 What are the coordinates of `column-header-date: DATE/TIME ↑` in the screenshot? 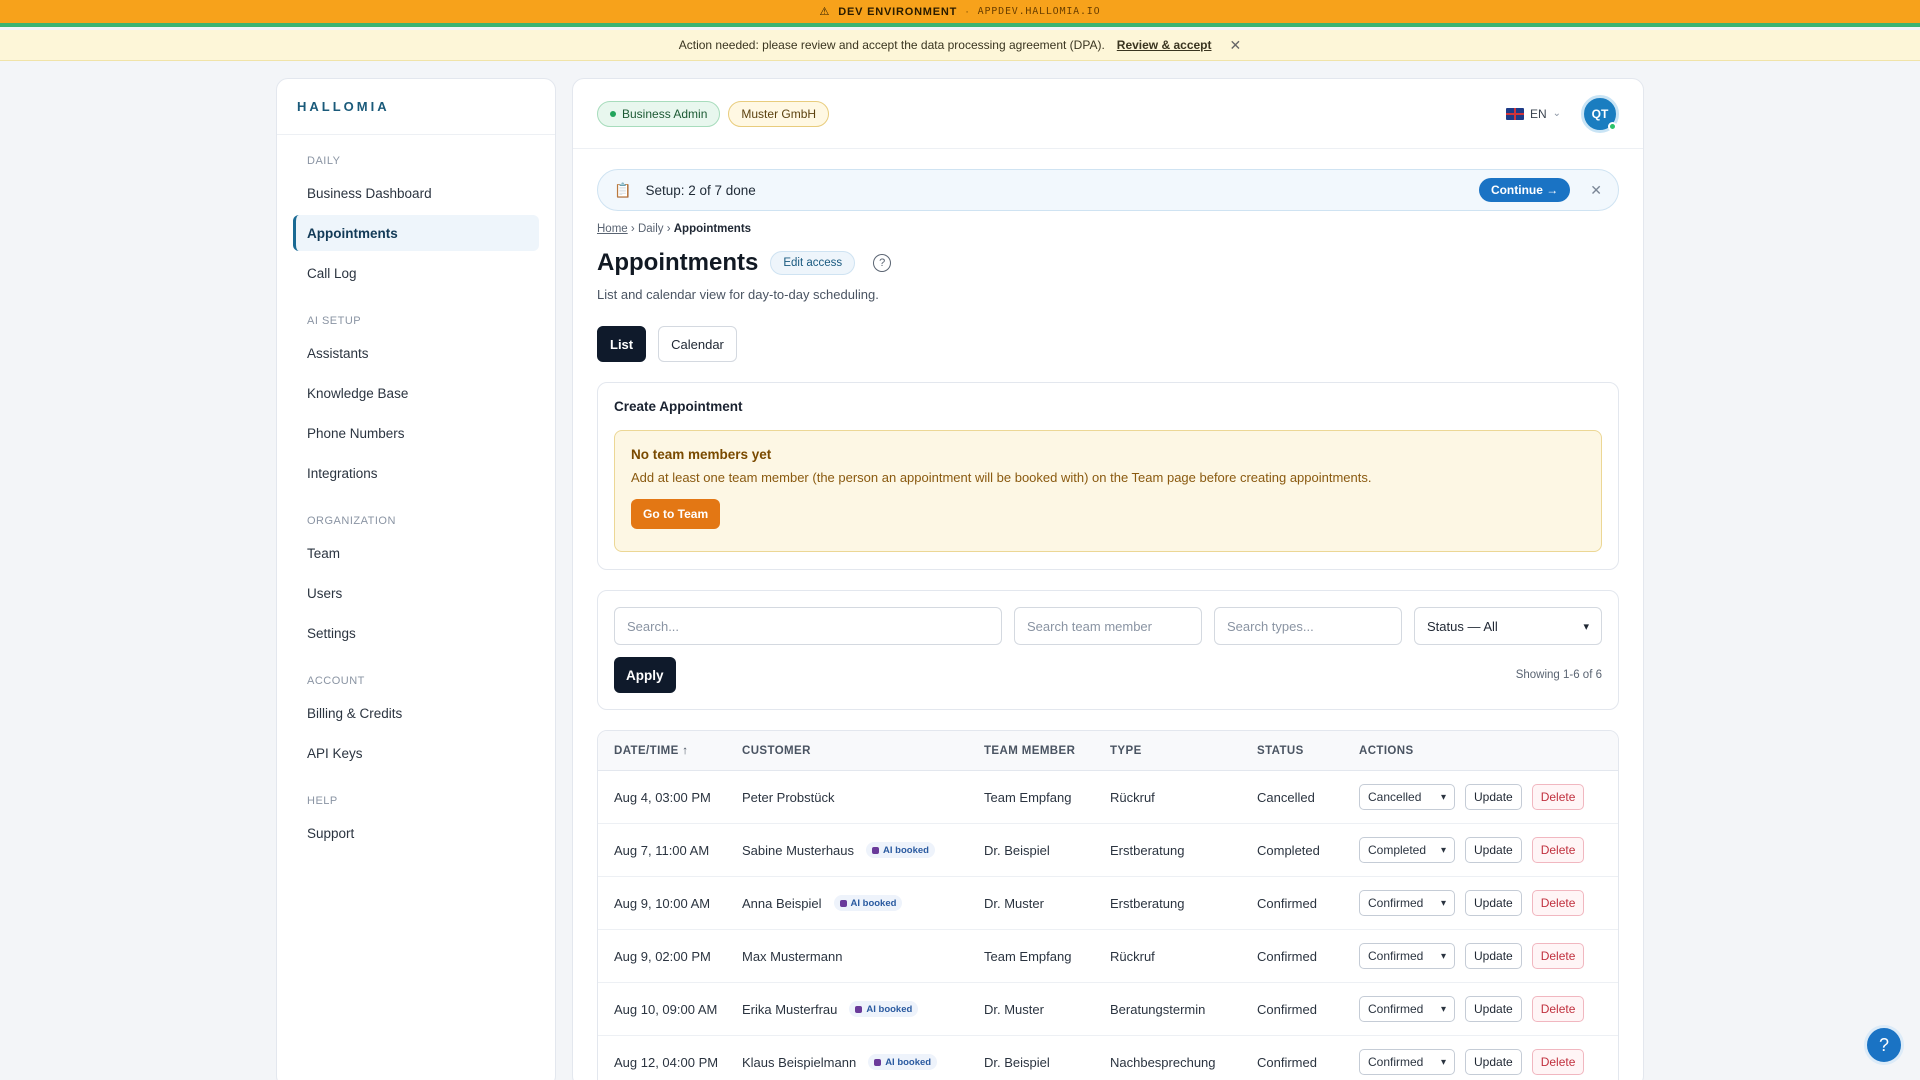 It's located at (670, 751).